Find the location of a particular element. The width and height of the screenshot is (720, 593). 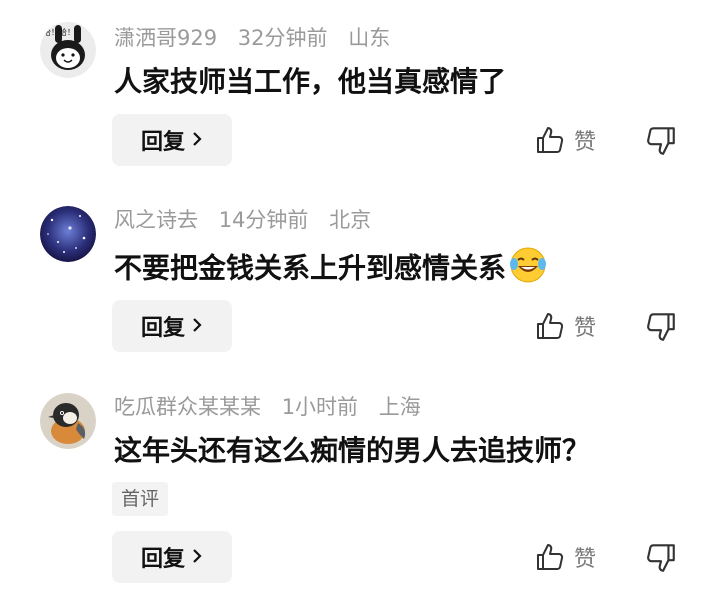

comment-text: 不要把金钱关系上升到感情关系 is located at coordinates (331, 269).